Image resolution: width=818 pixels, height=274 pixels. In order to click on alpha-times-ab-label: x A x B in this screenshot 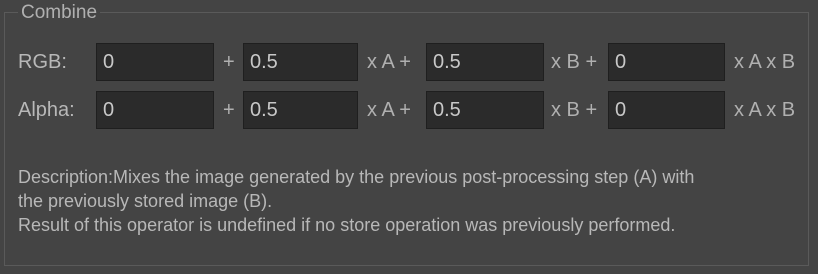, I will do `click(765, 110)`.